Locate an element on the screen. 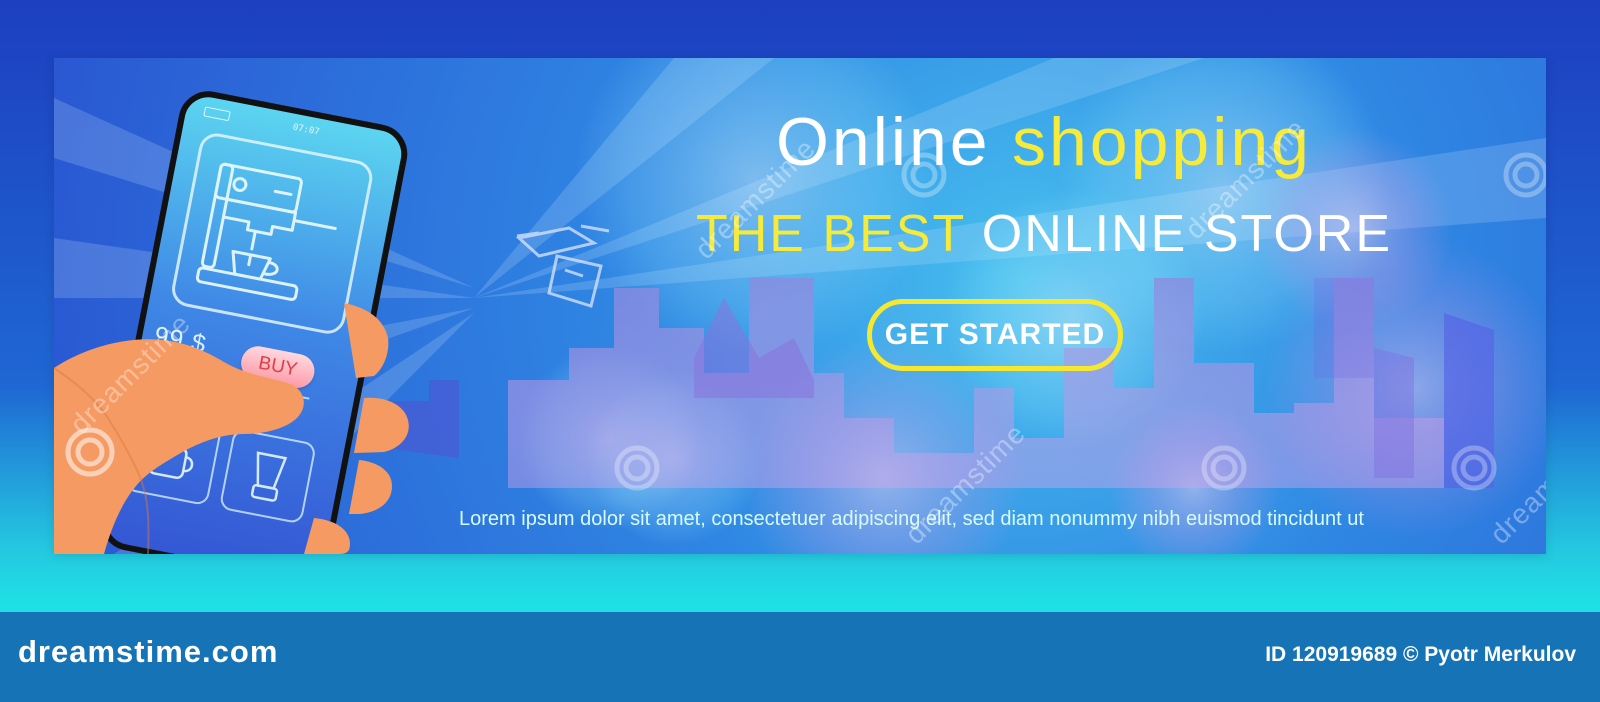 This screenshot has width=1600, height=702. coffee-machine-icon is located at coordinates (266, 231).